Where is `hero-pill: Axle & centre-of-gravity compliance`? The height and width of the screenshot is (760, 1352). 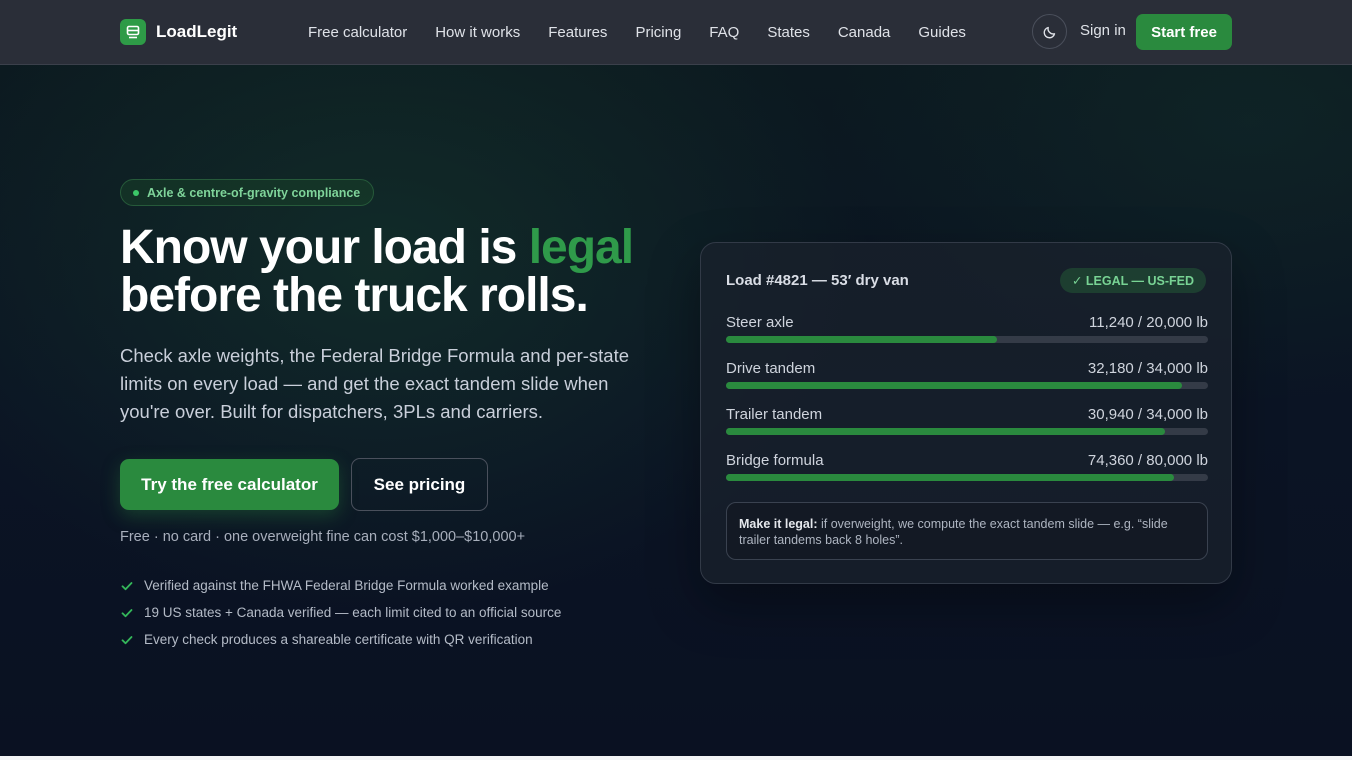 hero-pill: Axle & centre-of-gravity compliance is located at coordinates (247, 192).